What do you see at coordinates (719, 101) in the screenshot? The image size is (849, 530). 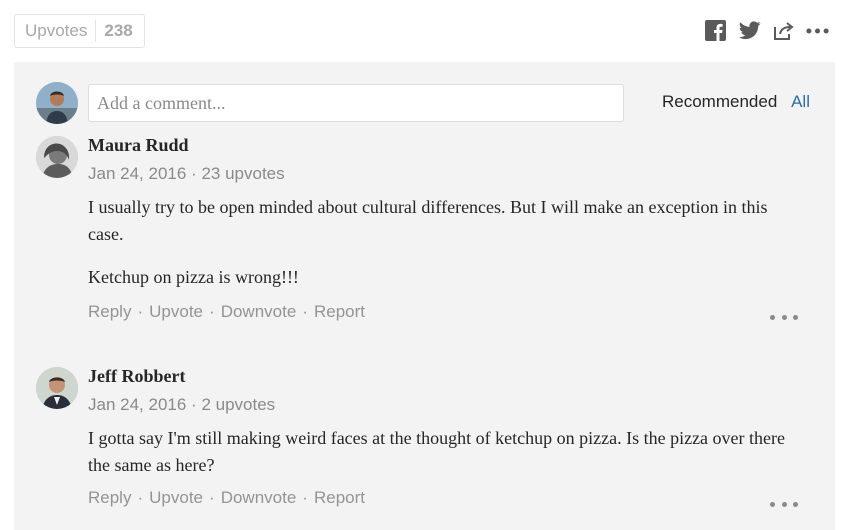 I see `sort-recommended: Recommended` at bounding box center [719, 101].